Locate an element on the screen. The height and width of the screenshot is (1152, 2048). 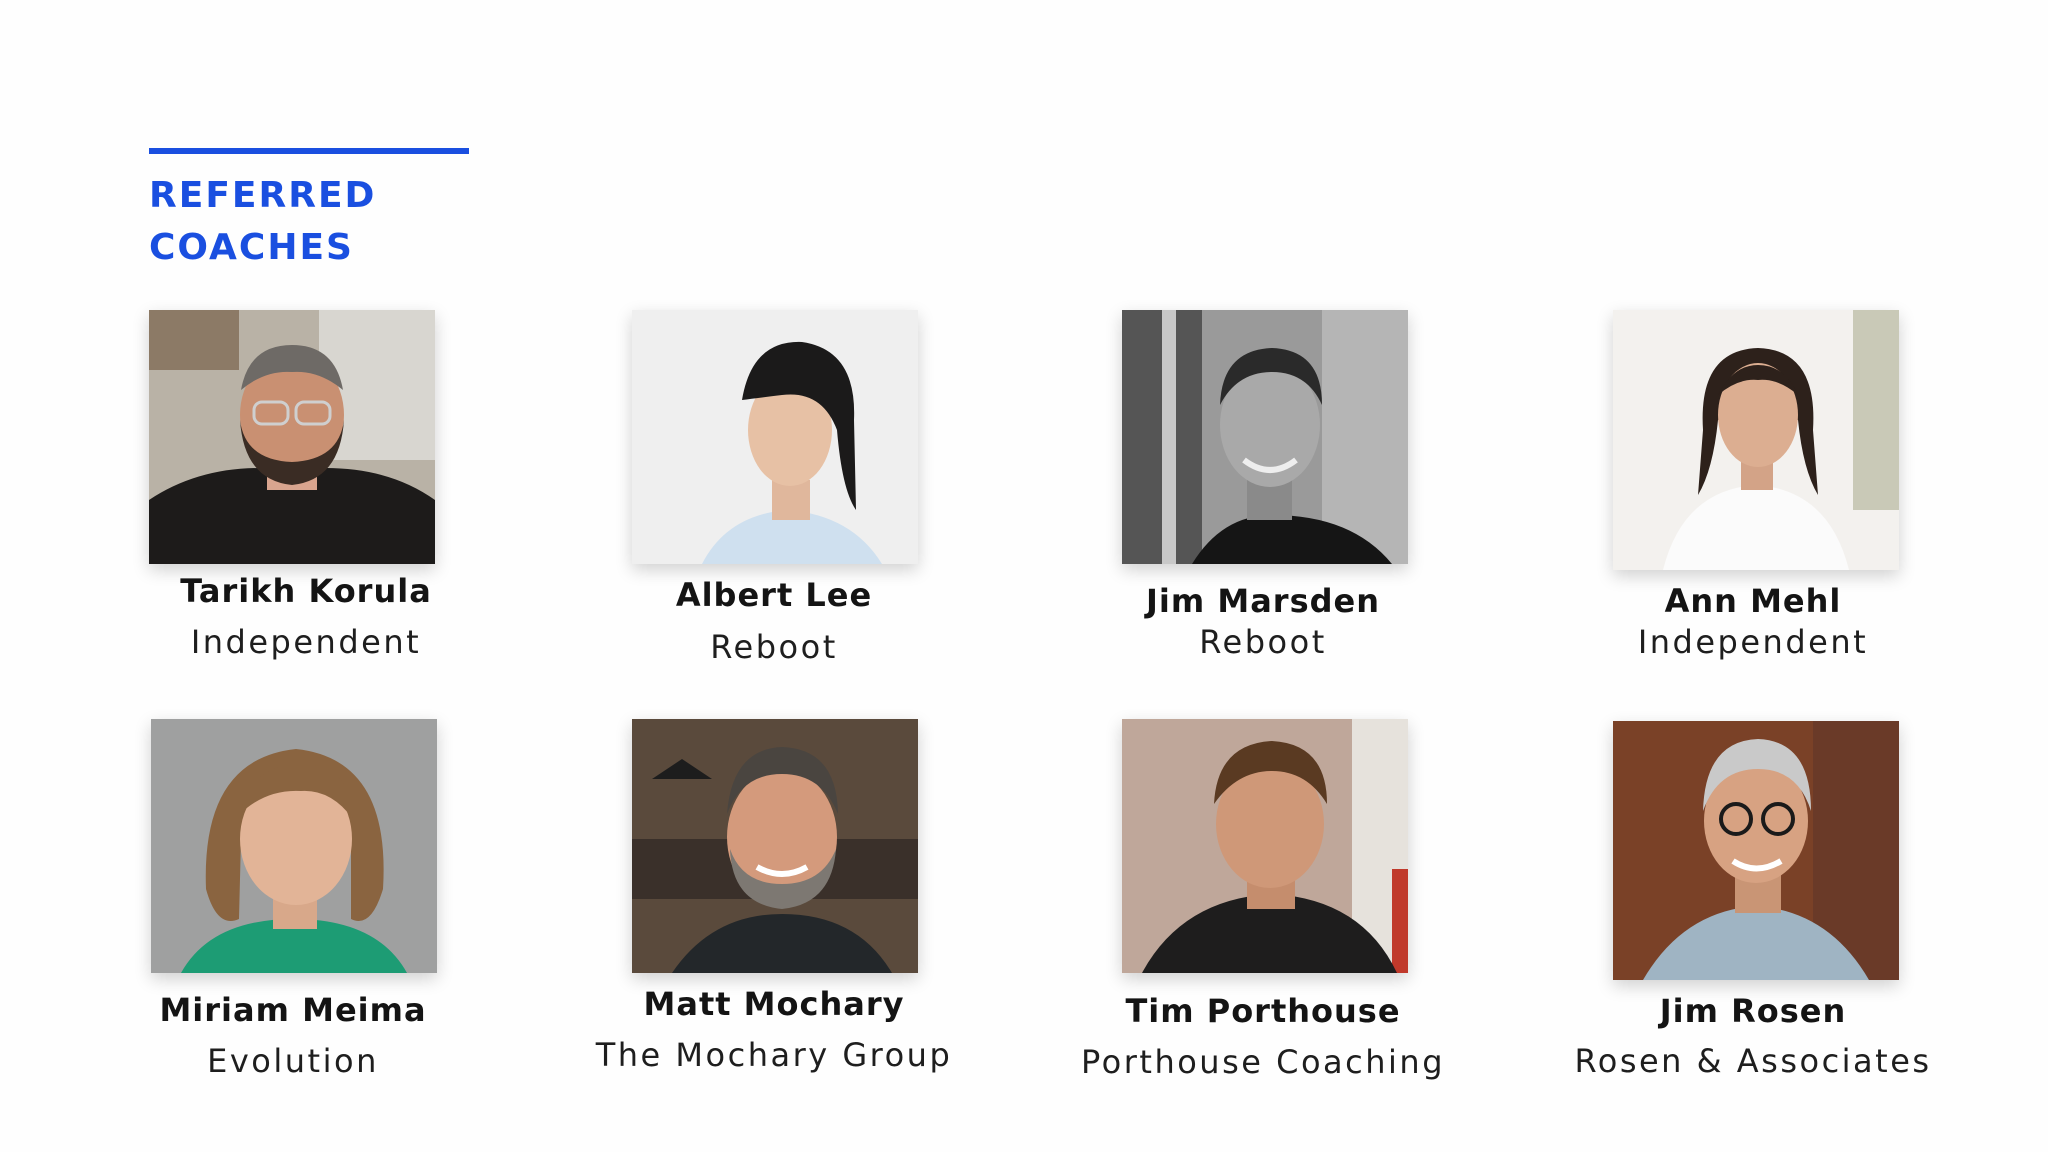
coach-name: Tim Porthouse is located at coordinates (1263, 1011).